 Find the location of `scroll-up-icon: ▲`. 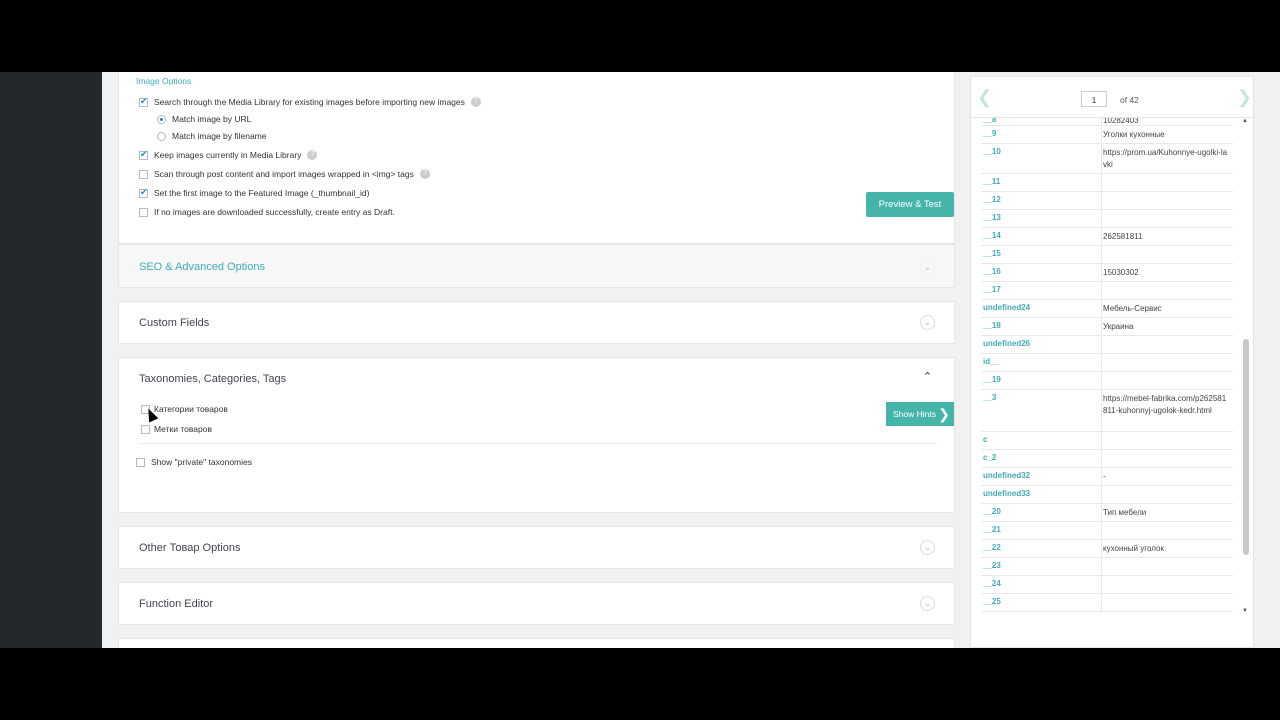

scroll-up-icon: ▲ is located at coordinates (1245, 121).